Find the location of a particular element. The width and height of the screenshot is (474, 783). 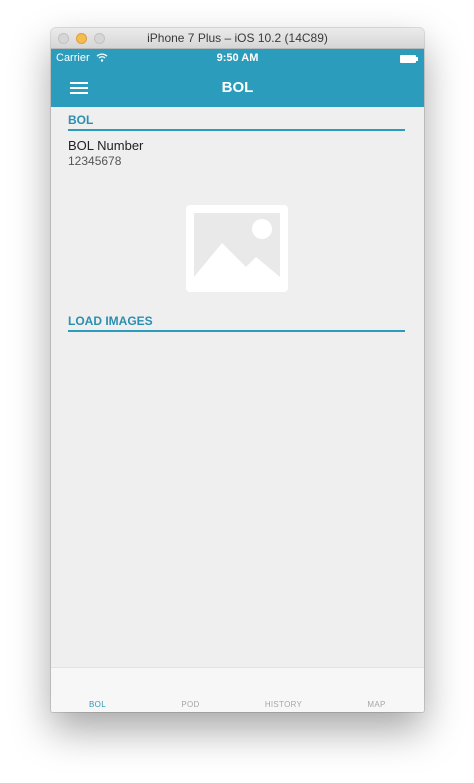

nav-bar: BOL is located at coordinates (237, 88).